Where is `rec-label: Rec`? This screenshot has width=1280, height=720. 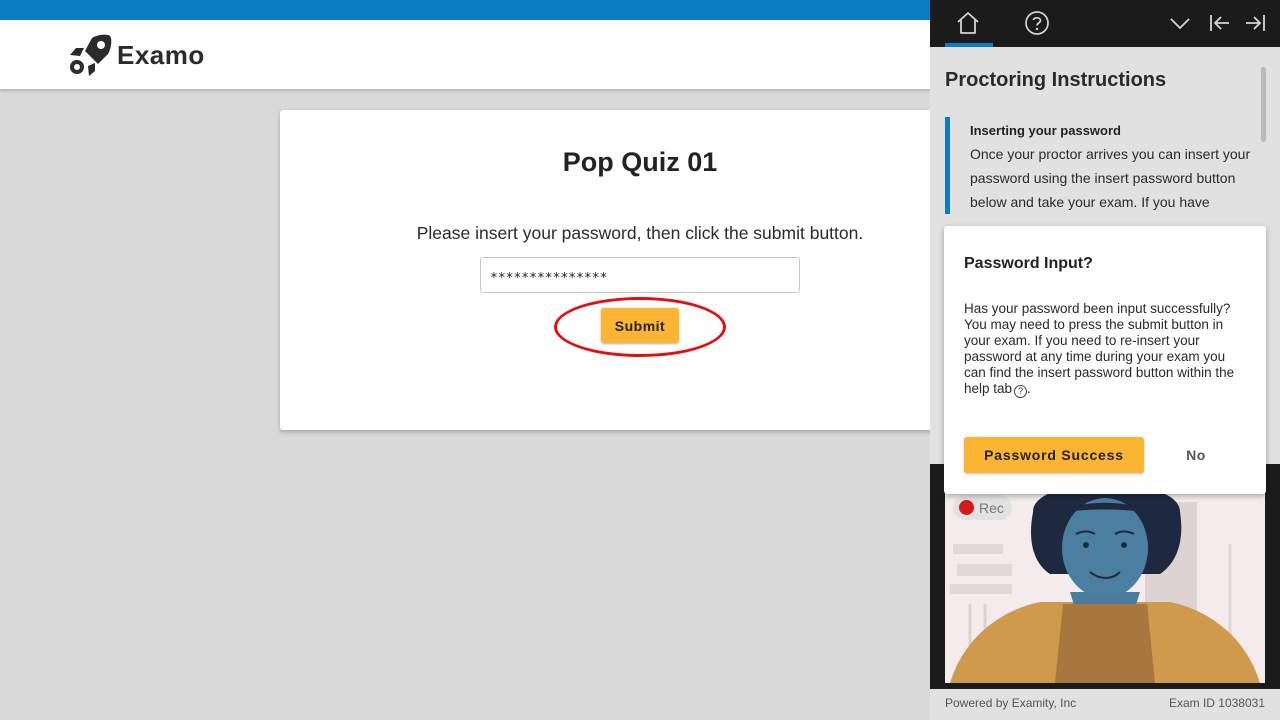
rec-label: Rec is located at coordinates (991, 507).